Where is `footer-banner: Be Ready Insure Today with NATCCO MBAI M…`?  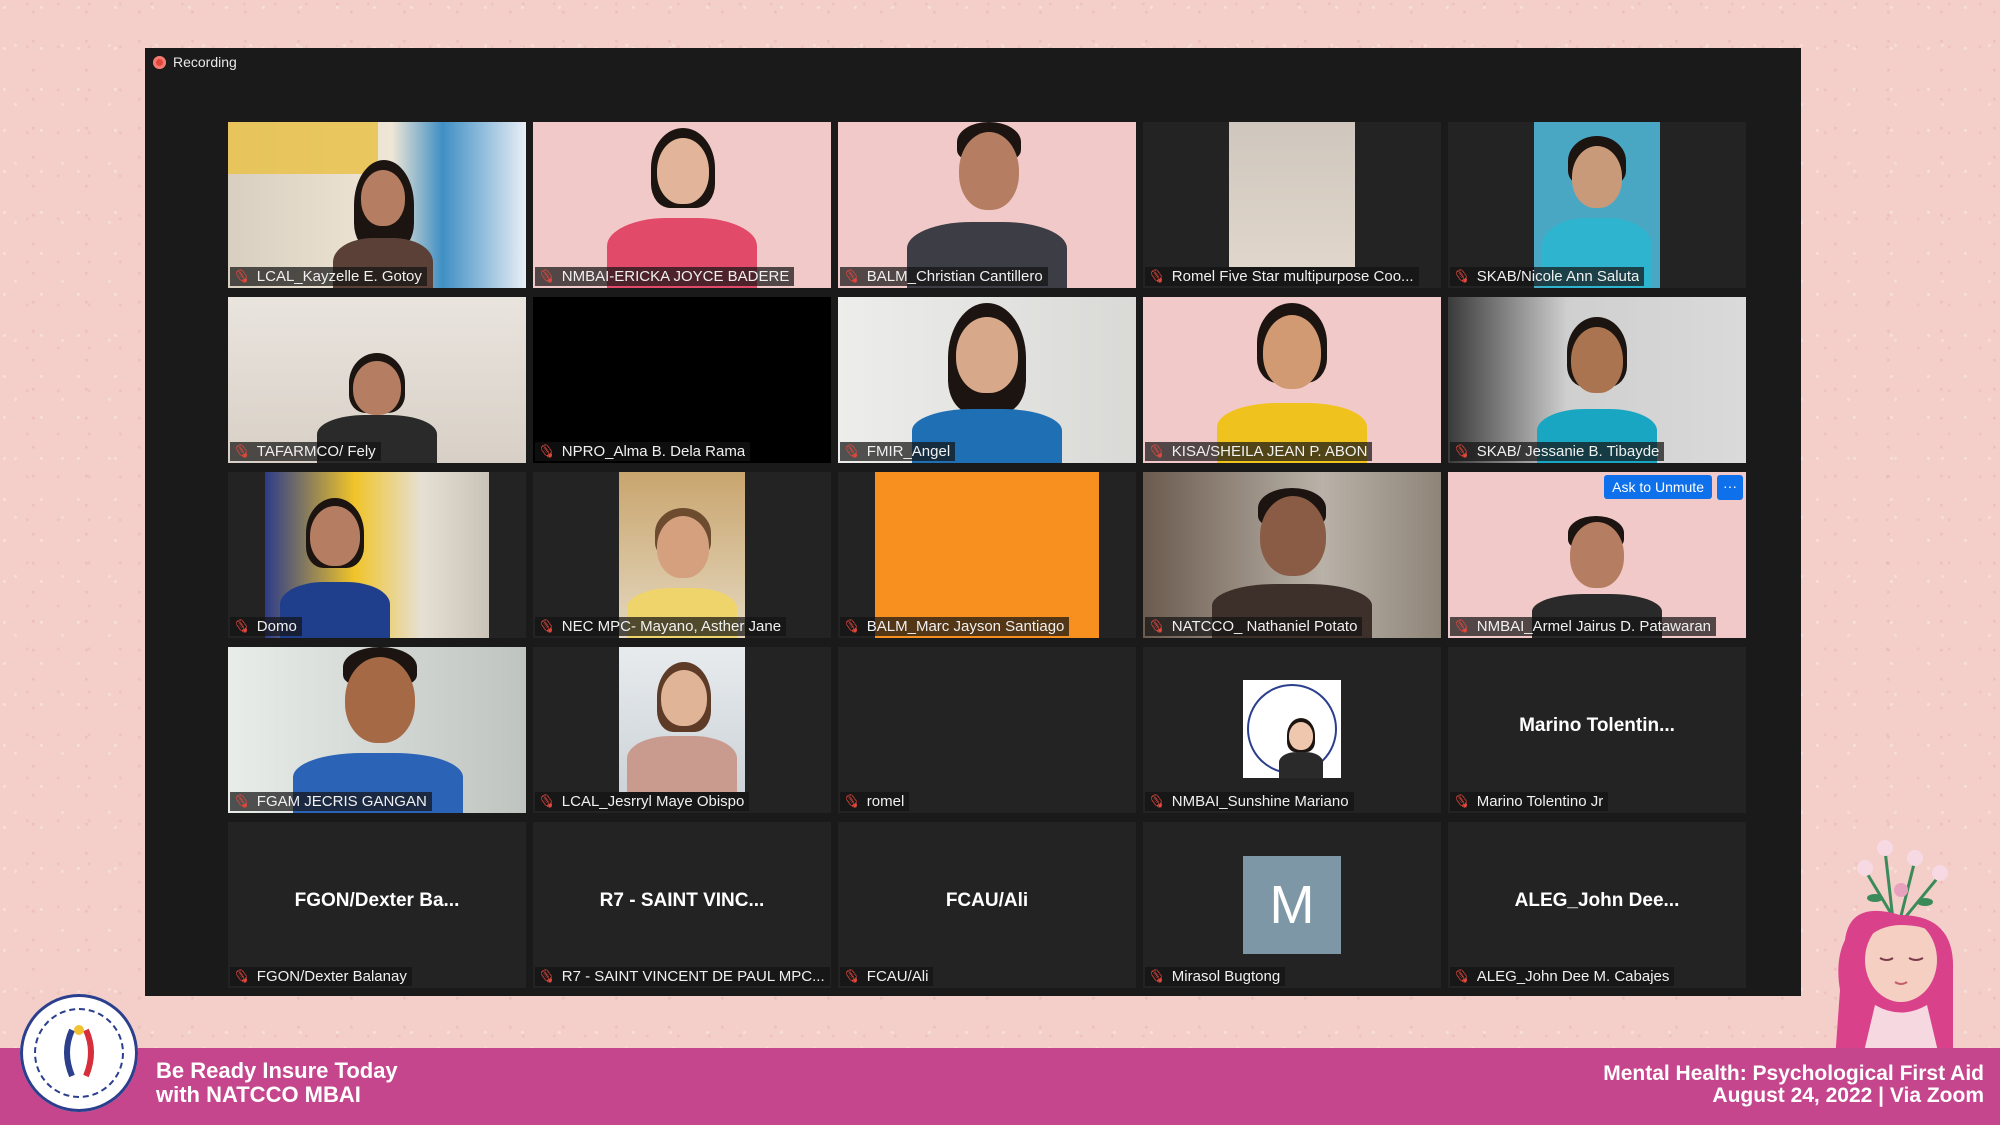
footer-banner: Be Ready Insure Today with NATCCO MBAI M… is located at coordinates (1000, 1086).